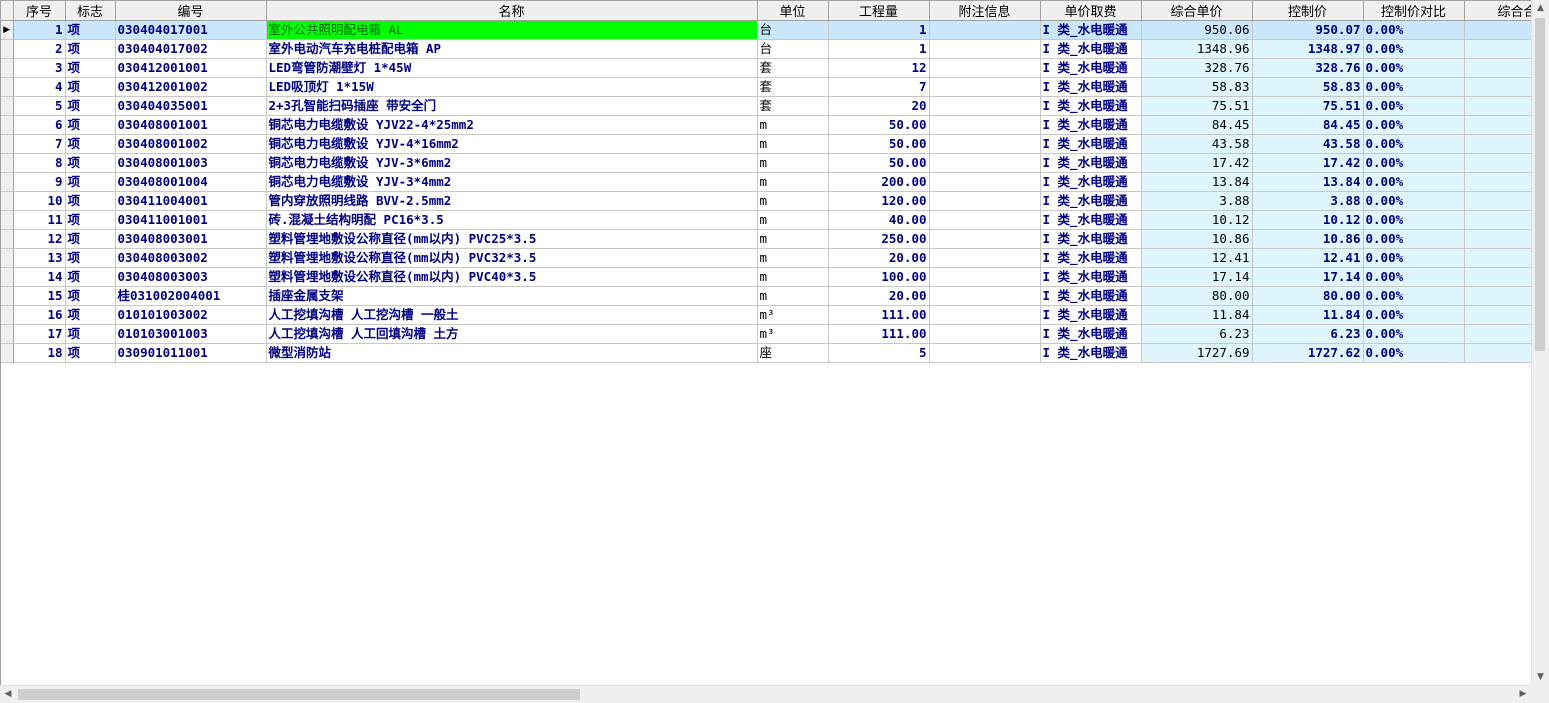 This screenshot has height=703, width=1549. What do you see at coordinates (1197, 87) in the screenshot?
I see `cell-unit-price: 58.83` at bounding box center [1197, 87].